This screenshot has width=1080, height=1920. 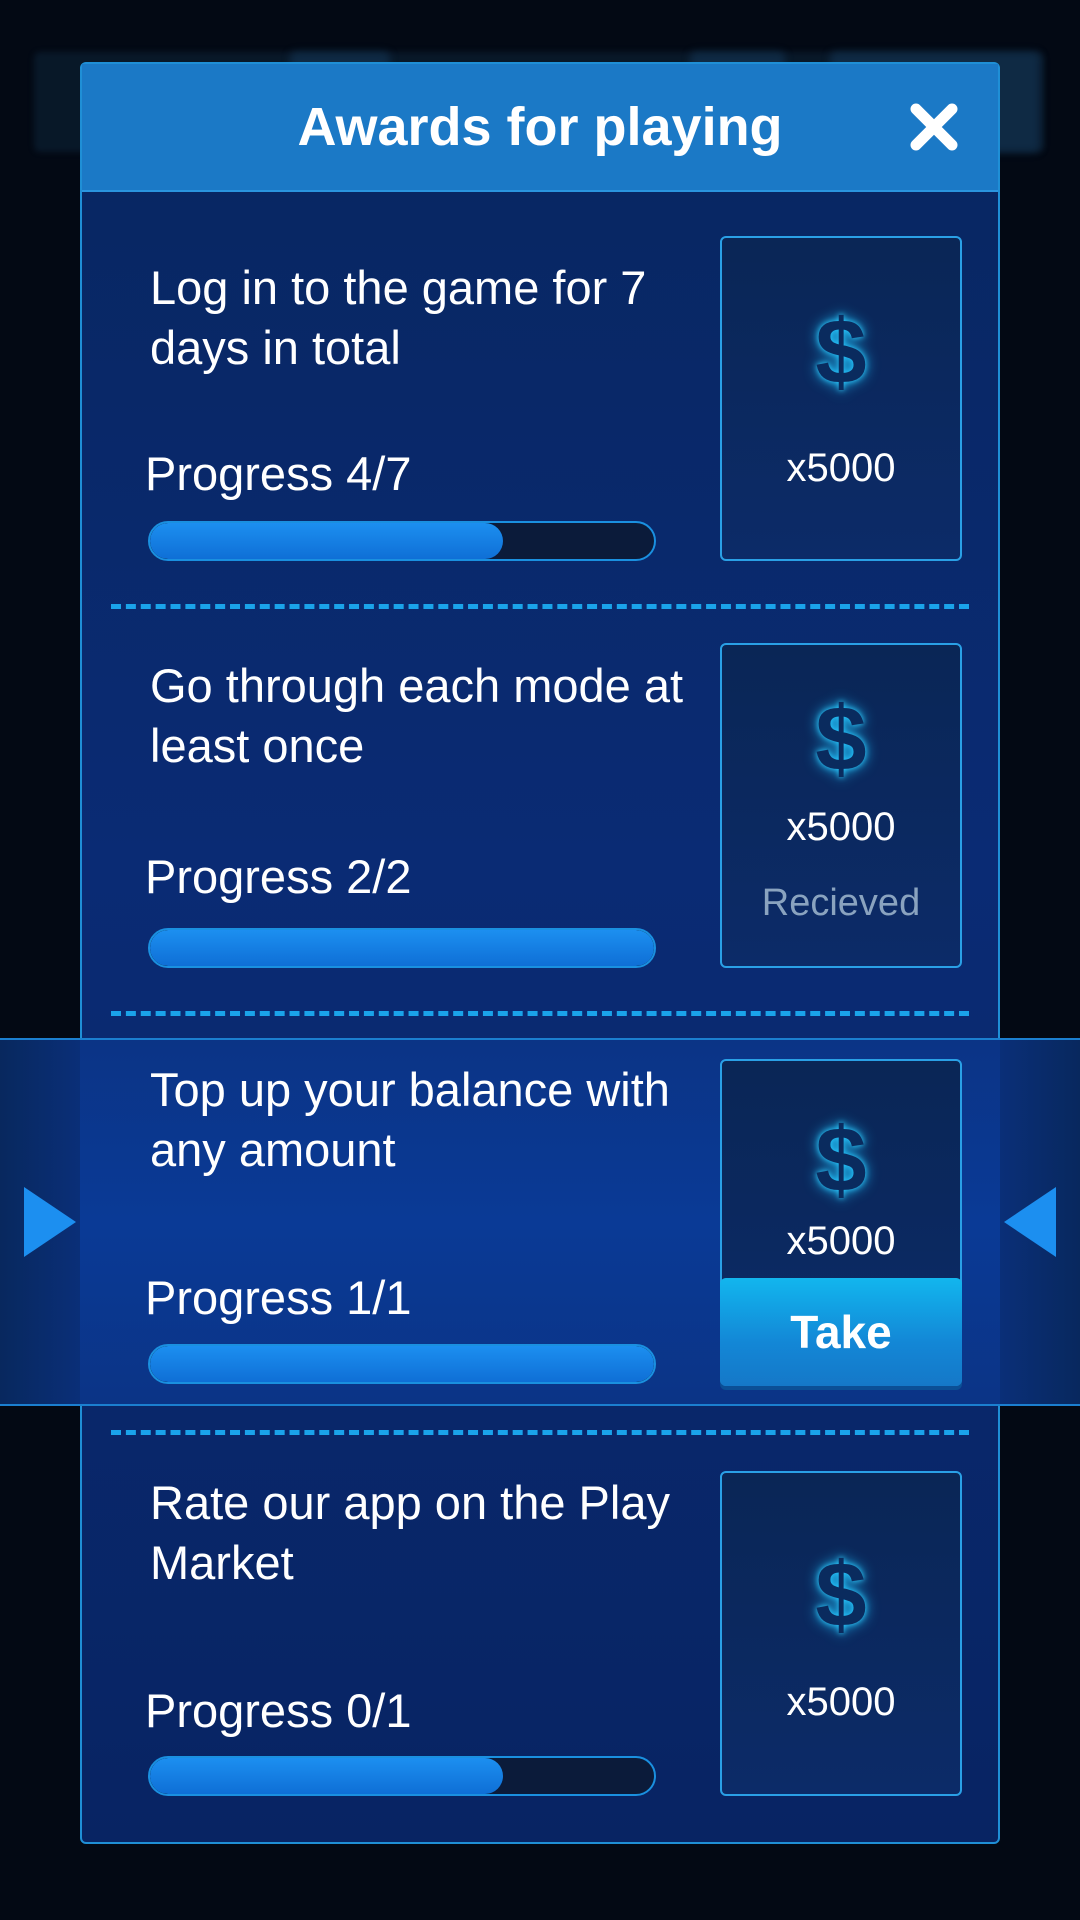 I want to click on modal-title: Awards for playing, so click(x=540, y=127).